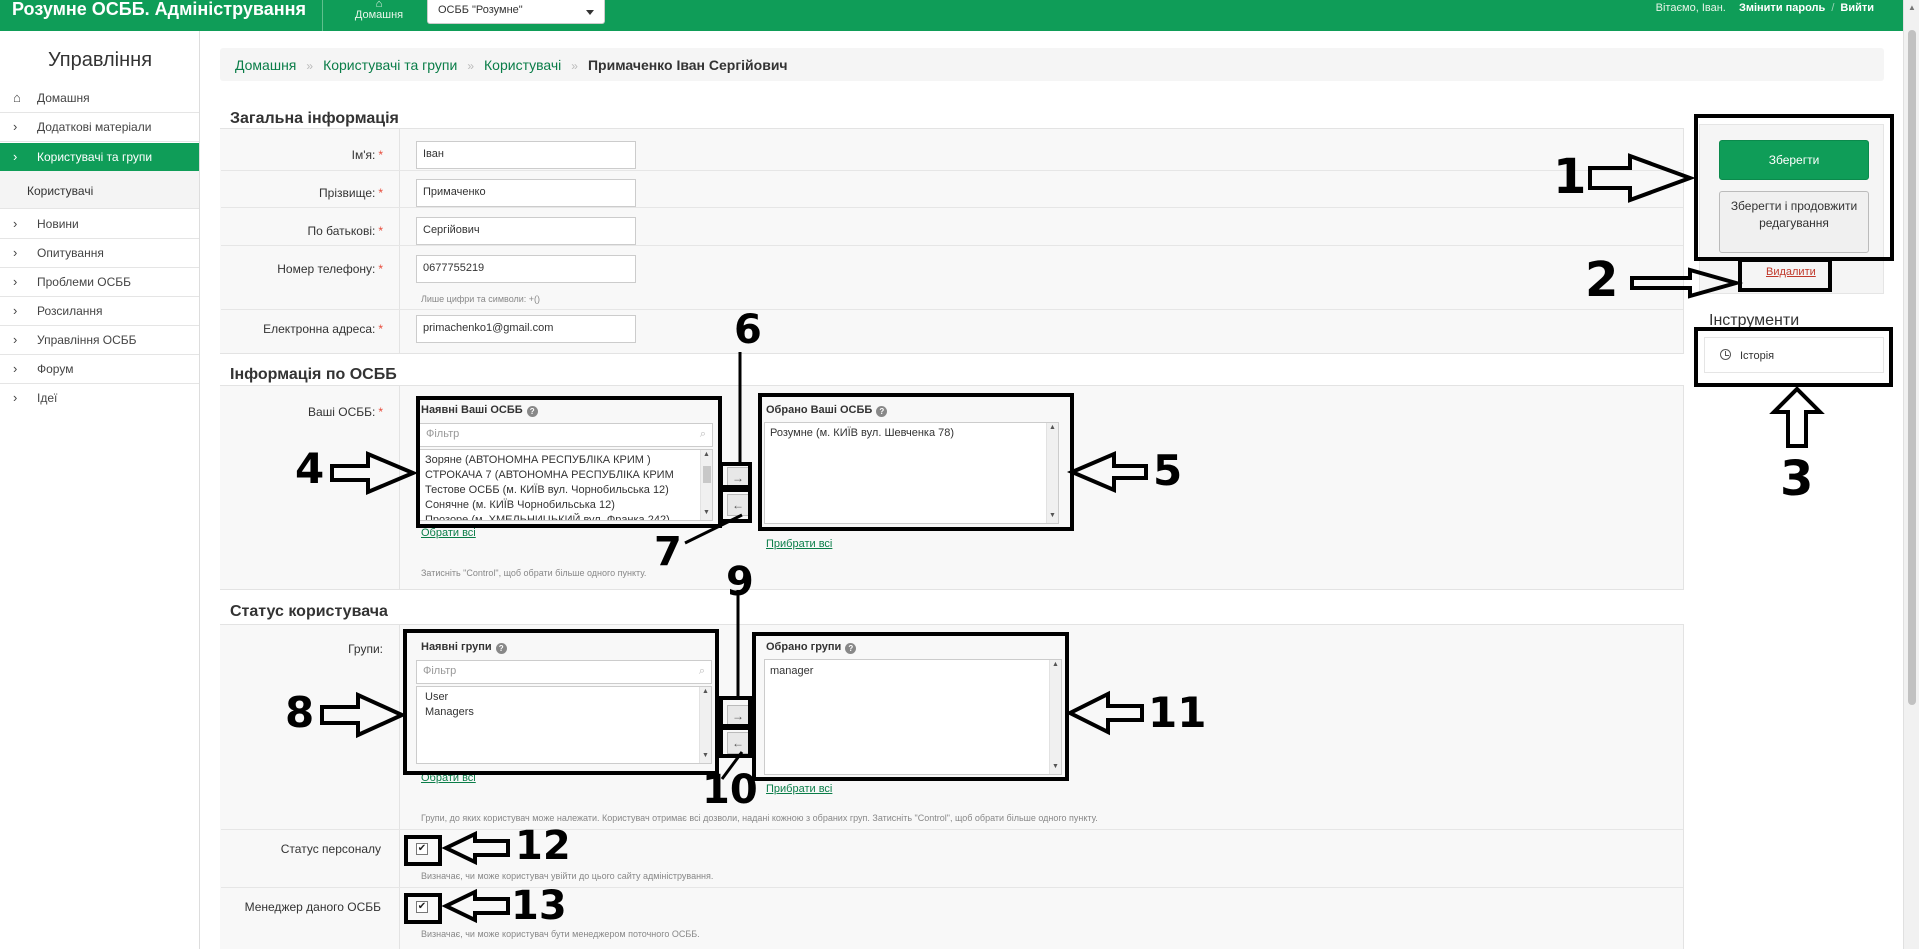  What do you see at coordinates (300, 712) in the screenshot?
I see `annotation-label-8: 8` at bounding box center [300, 712].